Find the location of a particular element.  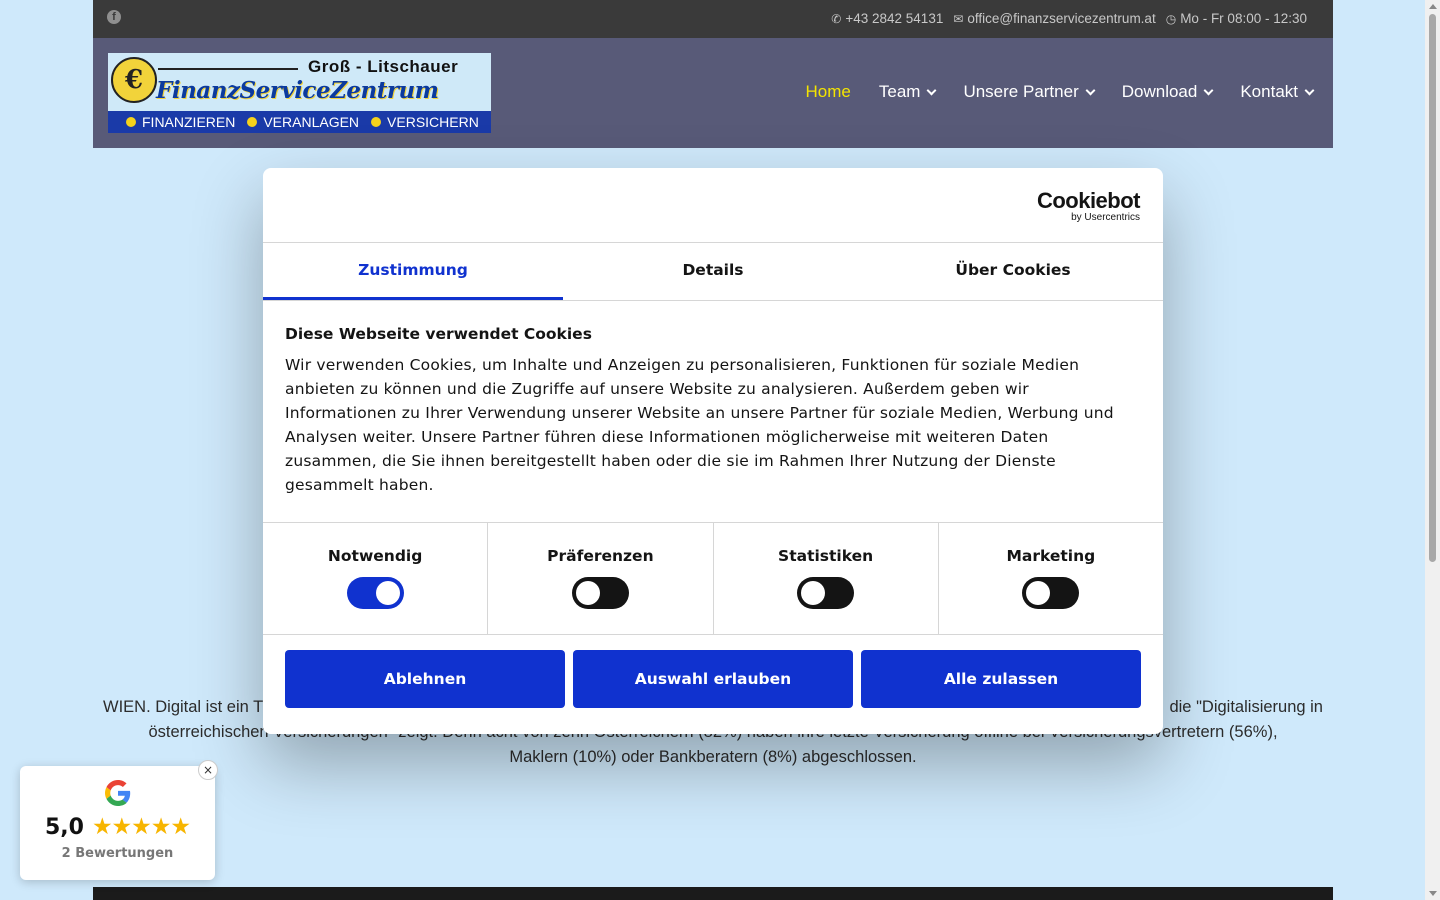

tagline-item: VERANLAGEN is located at coordinates (303, 122).